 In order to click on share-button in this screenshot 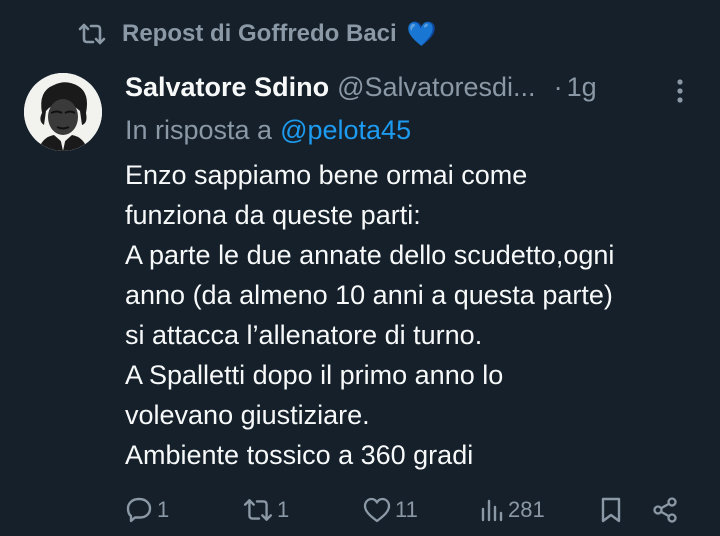, I will do `click(665, 510)`.